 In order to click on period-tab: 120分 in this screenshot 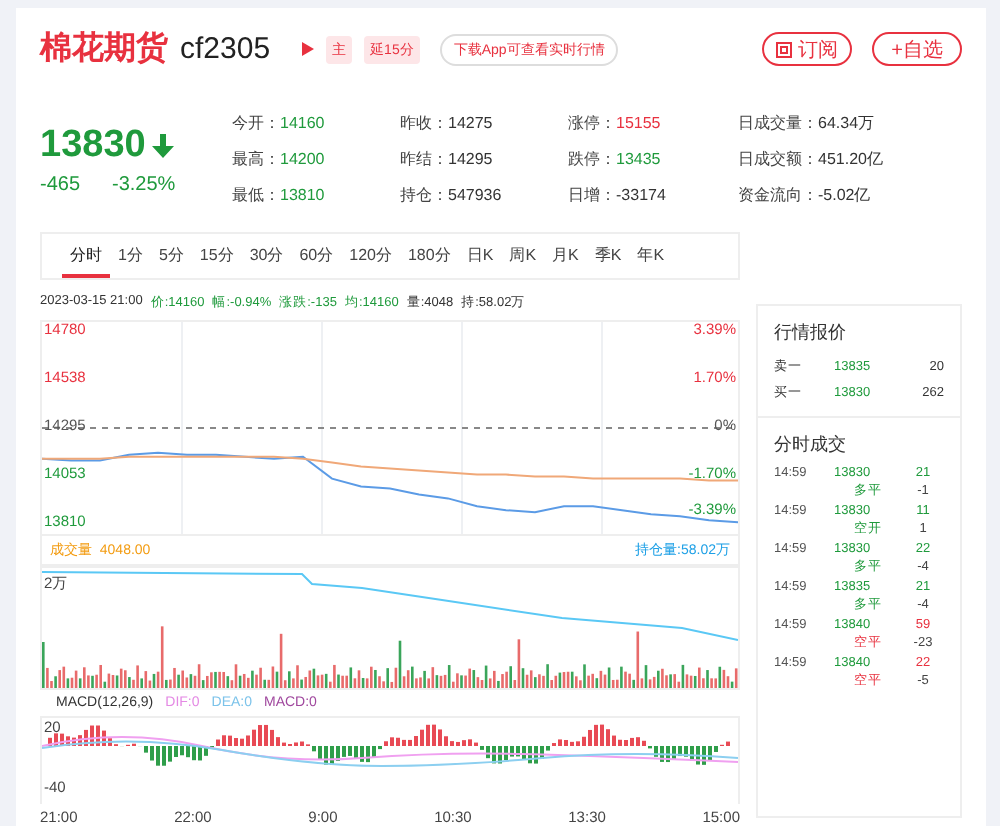, I will do `click(370, 256)`.